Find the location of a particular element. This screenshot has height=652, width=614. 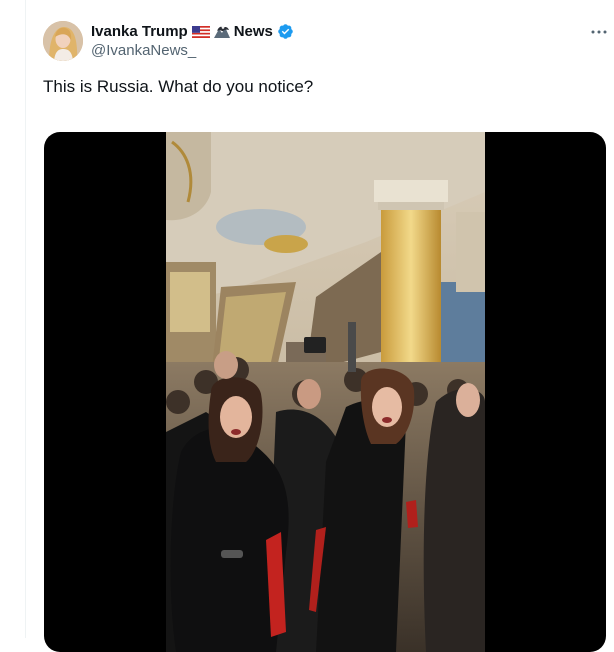

avatar-image is located at coordinates (63, 41).